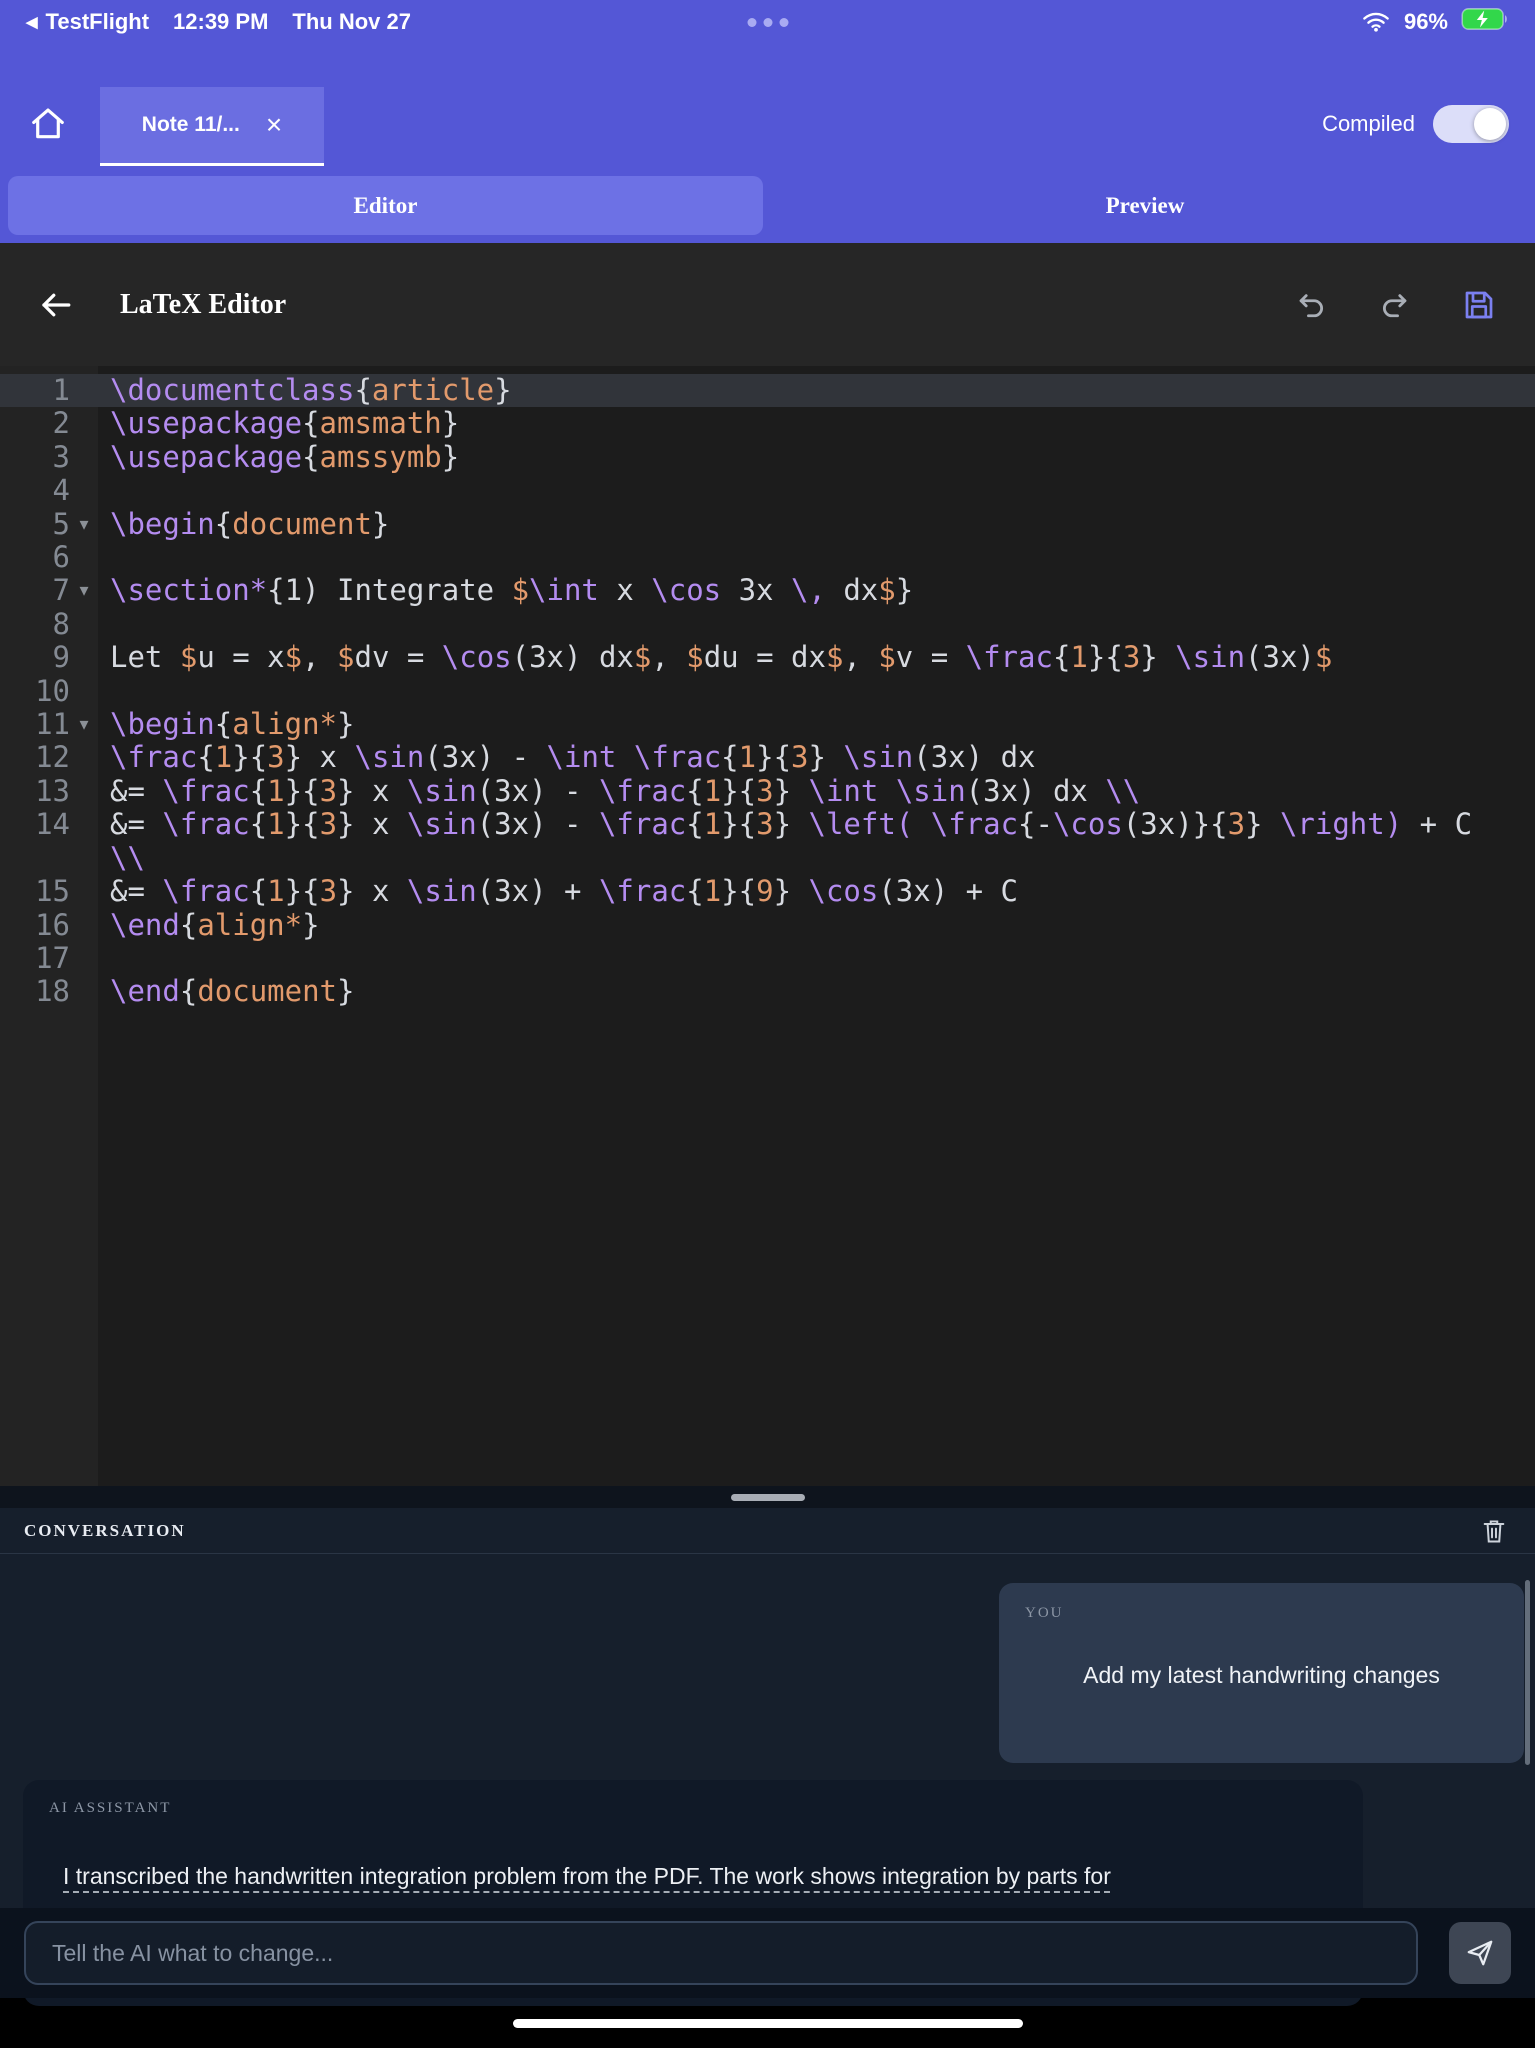  Describe the element at coordinates (1527, 1672) in the screenshot. I see `conversation-scrollbar` at that location.